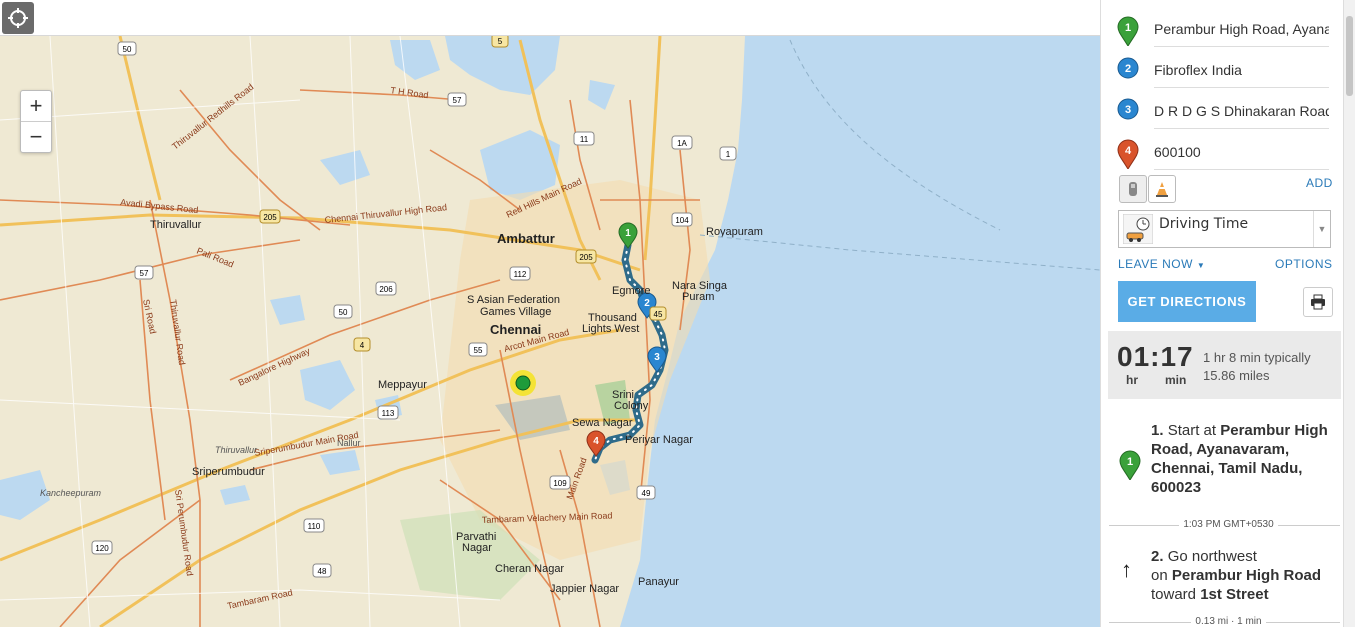 The width and height of the screenshot is (1355, 627). Describe the element at coordinates (1176, 380) in the screenshot. I see `minutes-label: min` at that location.